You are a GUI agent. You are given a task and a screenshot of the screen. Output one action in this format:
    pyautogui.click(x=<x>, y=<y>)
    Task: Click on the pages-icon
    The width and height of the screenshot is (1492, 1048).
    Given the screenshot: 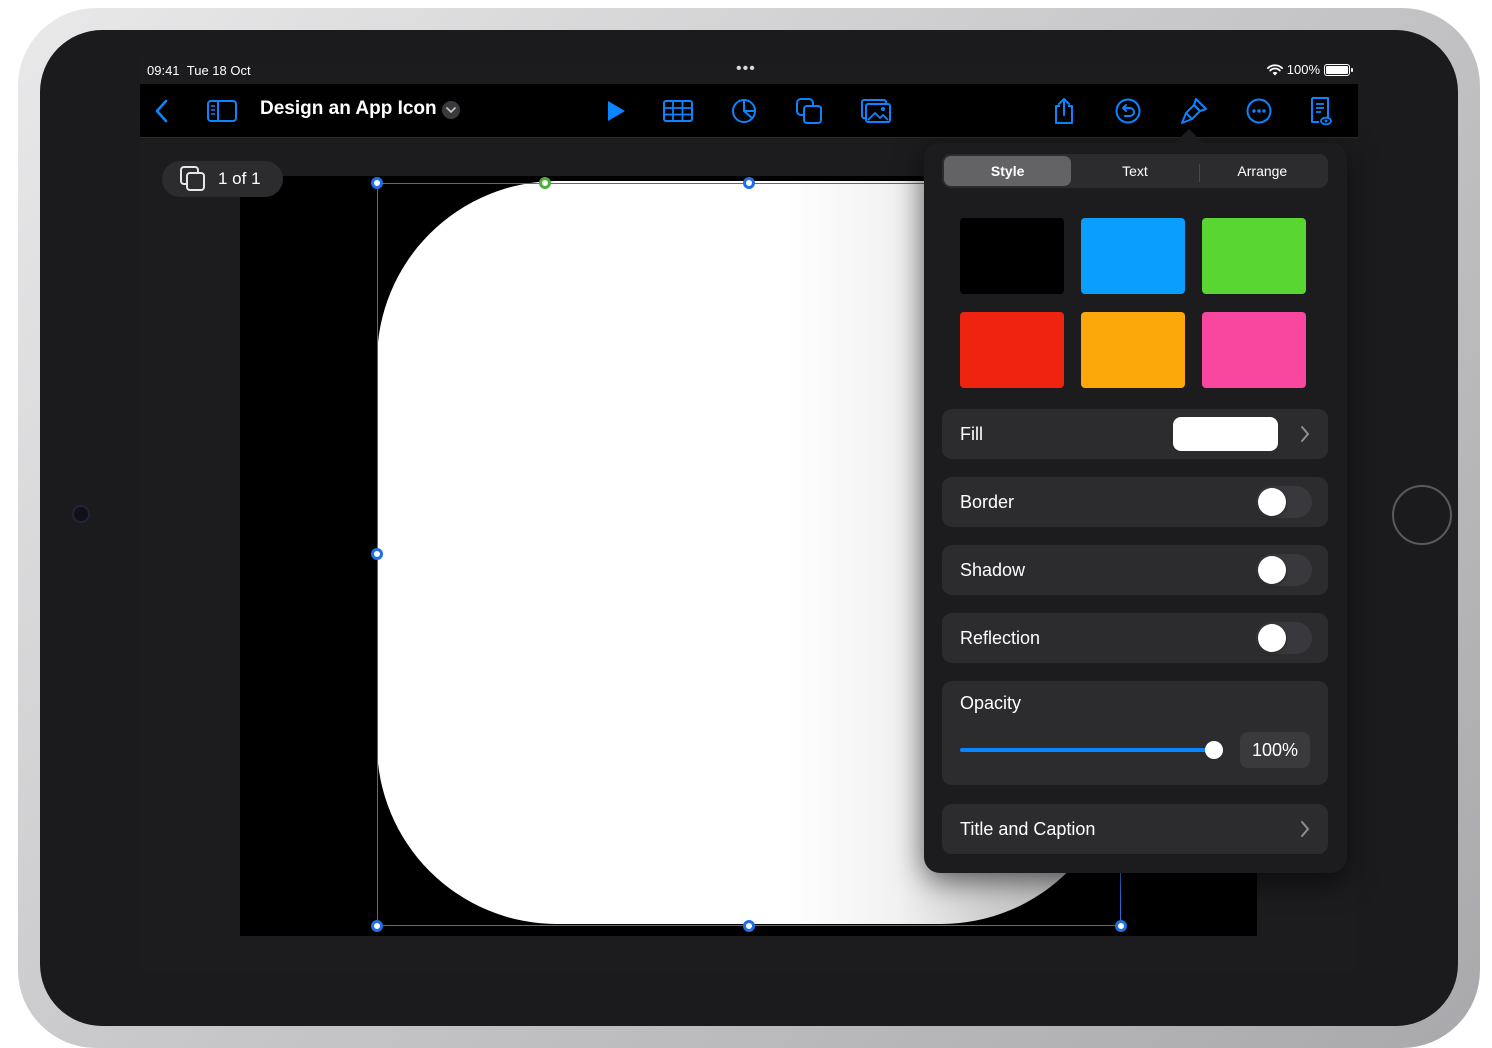 What is the action you would take?
    pyautogui.click(x=192, y=178)
    